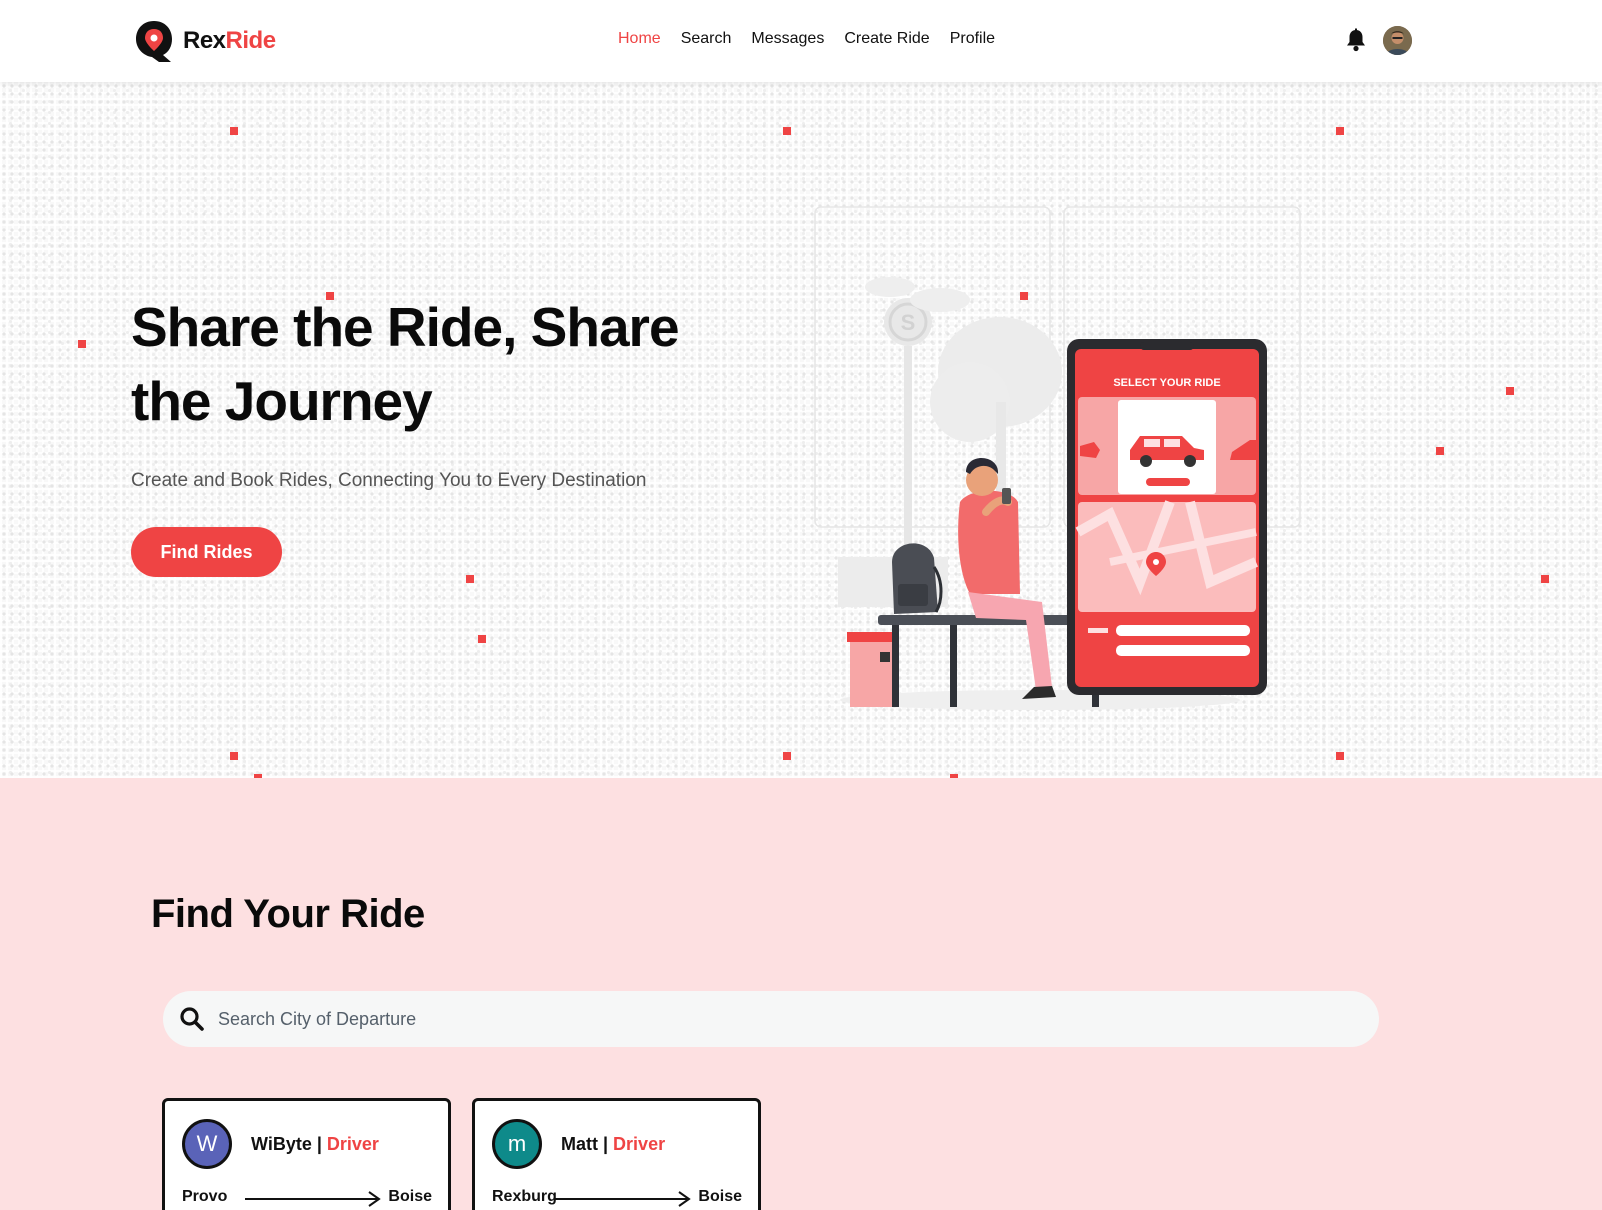 This screenshot has width=1602, height=1210. Describe the element at coordinates (229, 40) in the screenshot. I see `brand-name: RexRide` at that location.